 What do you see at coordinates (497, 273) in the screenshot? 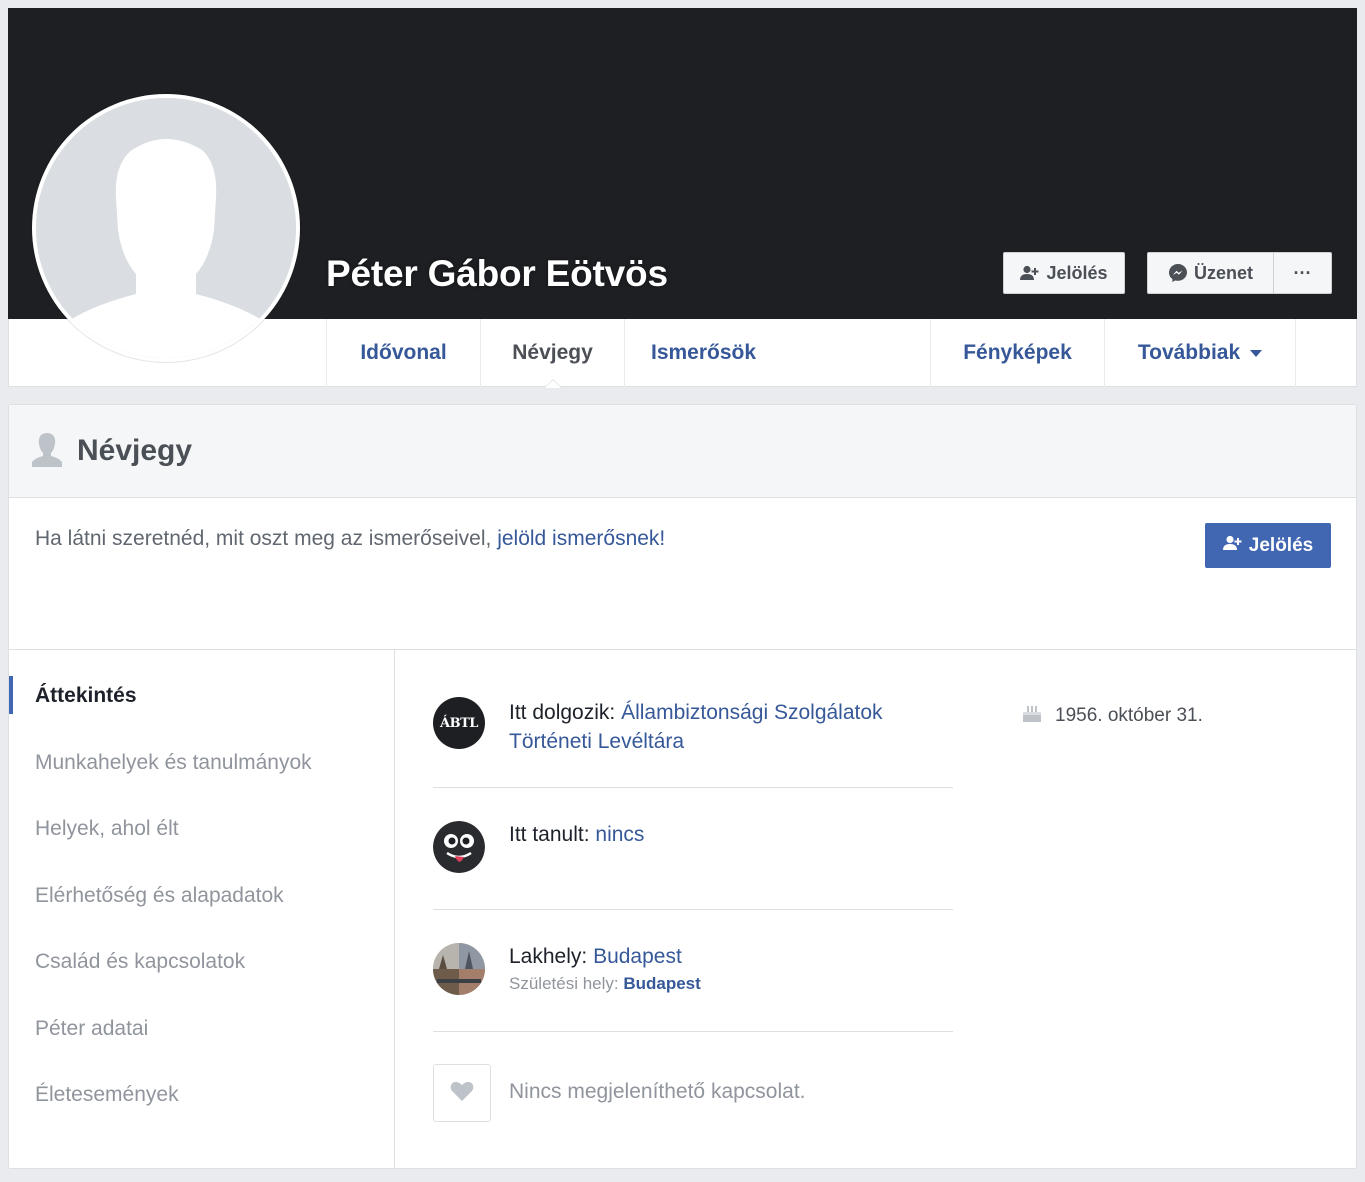
I see `profile-name: Péter Gábor Eötvös` at bounding box center [497, 273].